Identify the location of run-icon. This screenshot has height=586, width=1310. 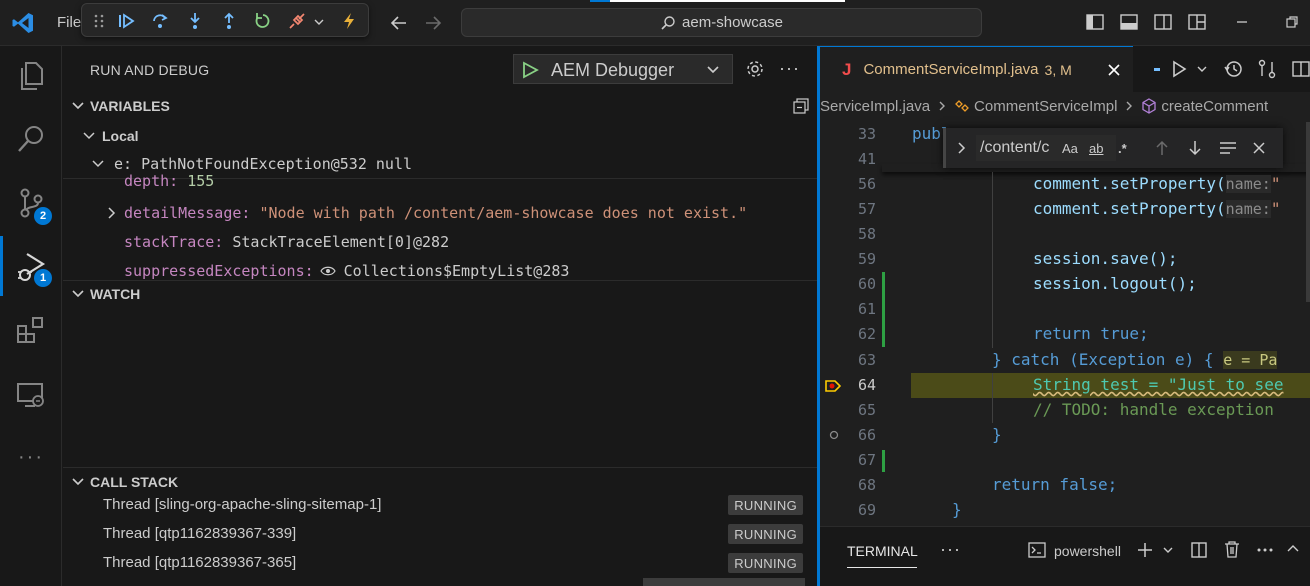
(1179, 69).